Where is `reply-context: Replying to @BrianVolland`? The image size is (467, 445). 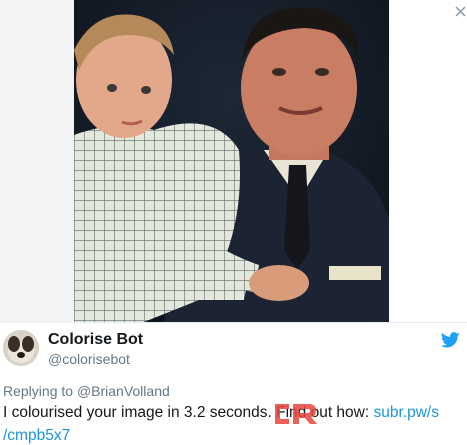 reply-context: Replying to @BrianVolland is located at coordinates (86, 391).